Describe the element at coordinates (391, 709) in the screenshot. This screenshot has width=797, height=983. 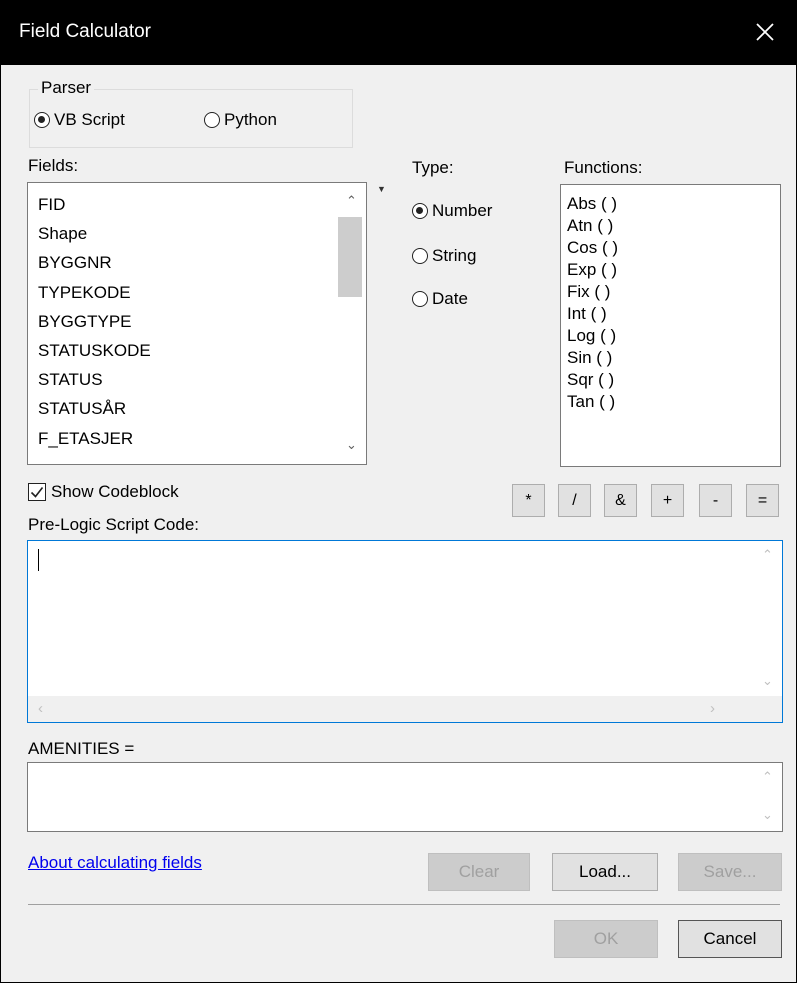
I see `prelogic-hscrollbar: ‹ ›` at that location.